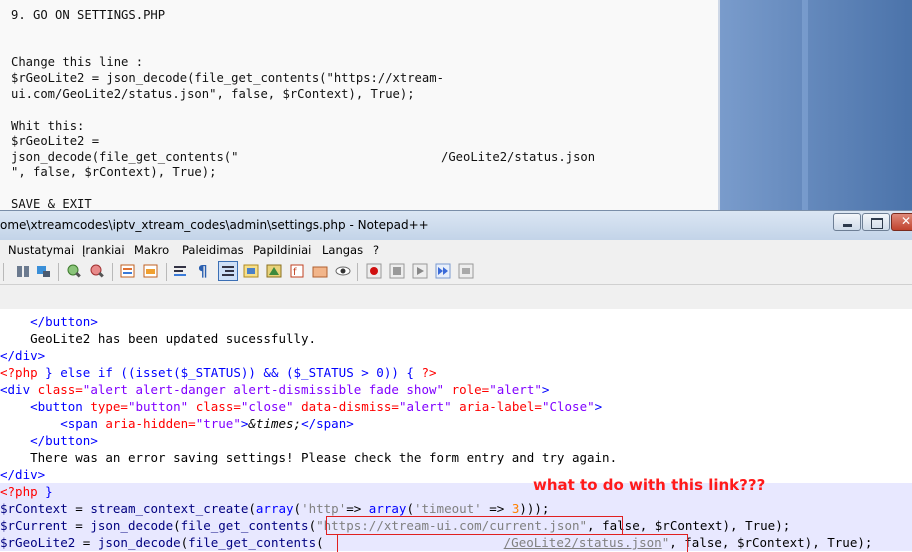 Image resolution: width=912 pixels, height=552 pixels. I want to click on close-icon: ✕, so click(906, 221).